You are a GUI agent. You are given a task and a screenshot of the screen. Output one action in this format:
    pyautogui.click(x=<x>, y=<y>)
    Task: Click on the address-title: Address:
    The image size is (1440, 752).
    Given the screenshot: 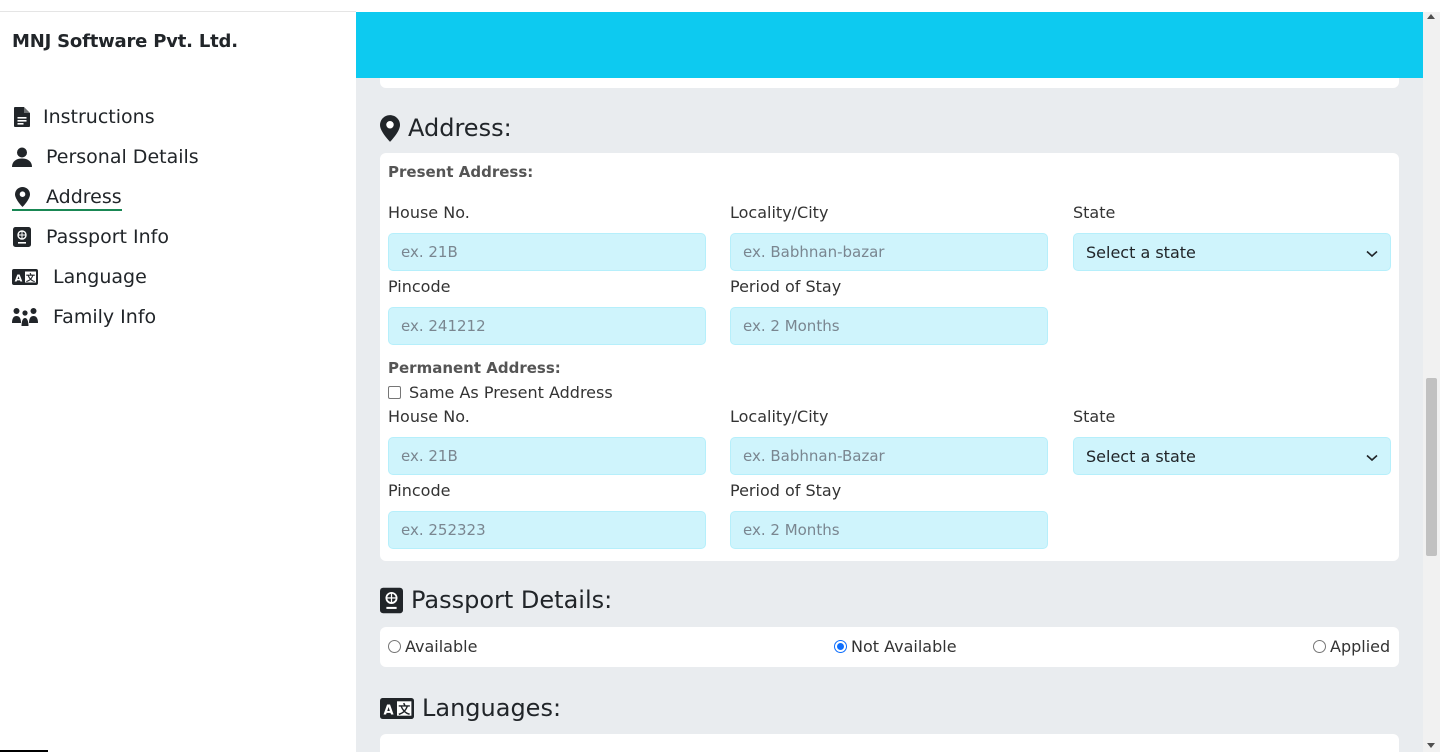 What is the action you would take?
    pyautogui.click(x=460, y=128)
    